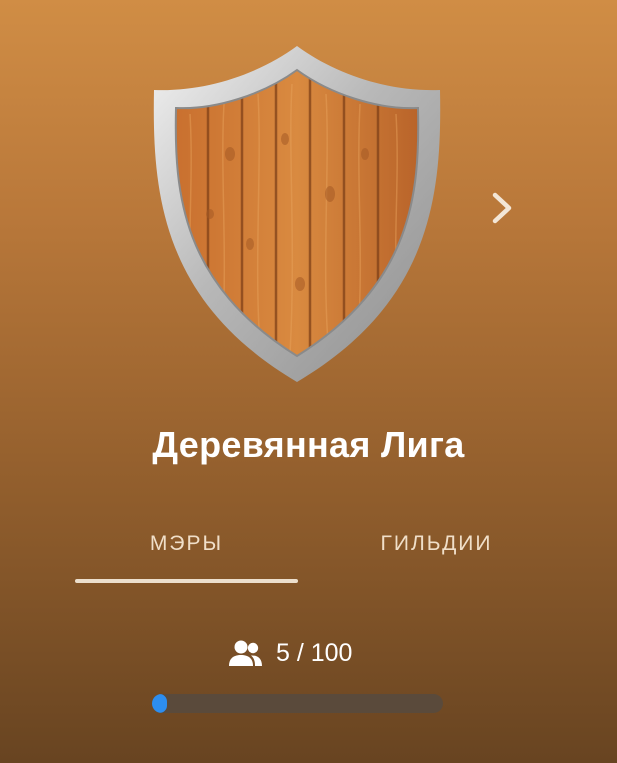  I want to click on members-progress-fill, so click(159, 703).